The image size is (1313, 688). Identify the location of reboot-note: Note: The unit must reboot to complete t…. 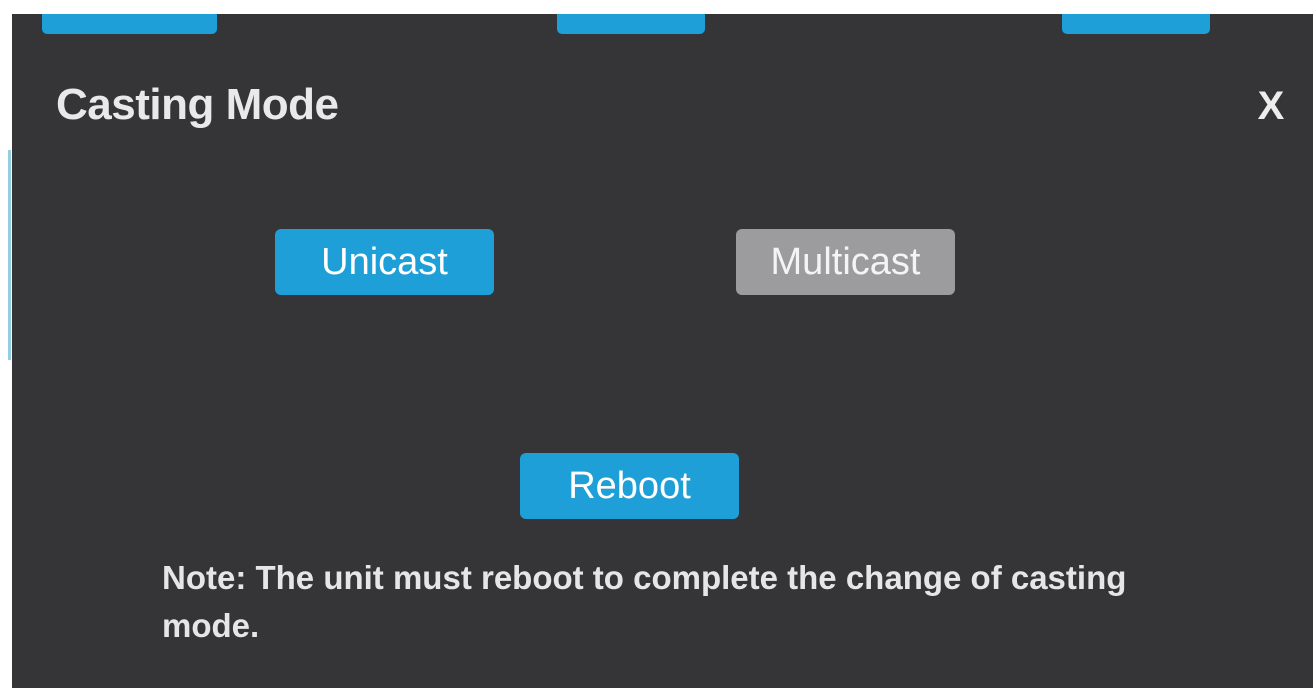
(644, 601).